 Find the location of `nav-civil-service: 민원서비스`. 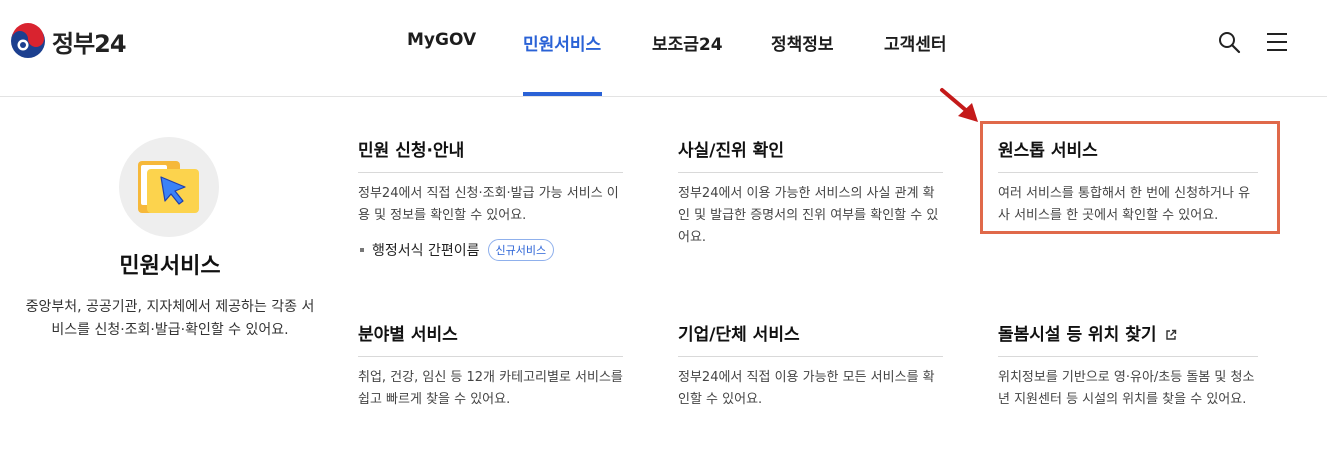

nav-civil-service: 민원서비스 is located at coordinates (562, 42).